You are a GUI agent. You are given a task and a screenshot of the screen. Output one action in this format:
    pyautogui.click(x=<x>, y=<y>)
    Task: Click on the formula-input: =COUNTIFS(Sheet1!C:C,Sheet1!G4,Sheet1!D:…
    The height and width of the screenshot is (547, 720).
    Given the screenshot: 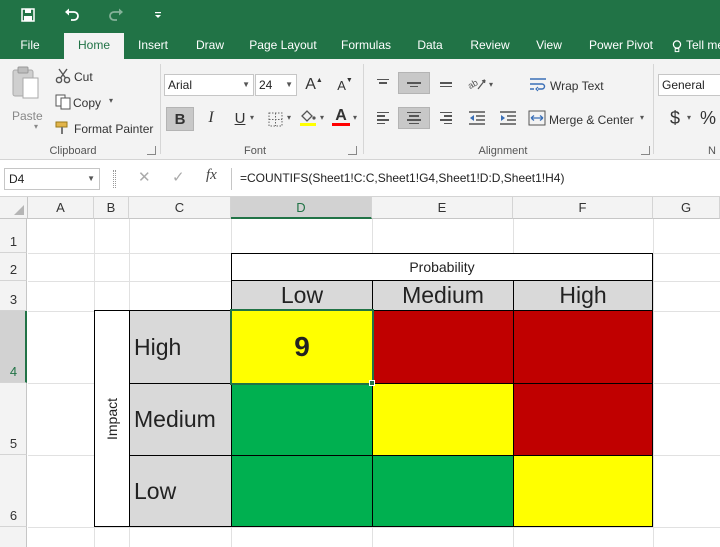 What is the action you would take?
    pyautogui.click(x=475, y=179)
    